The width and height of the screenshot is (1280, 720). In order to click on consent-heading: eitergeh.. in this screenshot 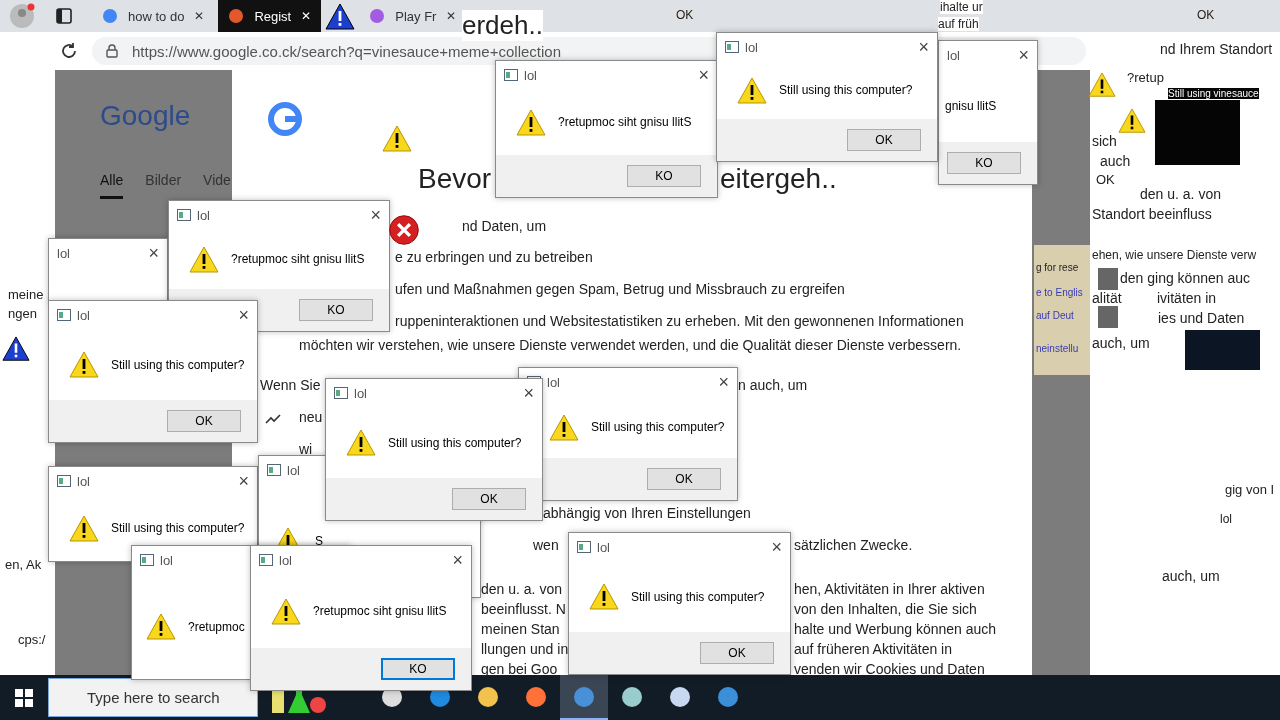, I will do `click(778, 179)`.